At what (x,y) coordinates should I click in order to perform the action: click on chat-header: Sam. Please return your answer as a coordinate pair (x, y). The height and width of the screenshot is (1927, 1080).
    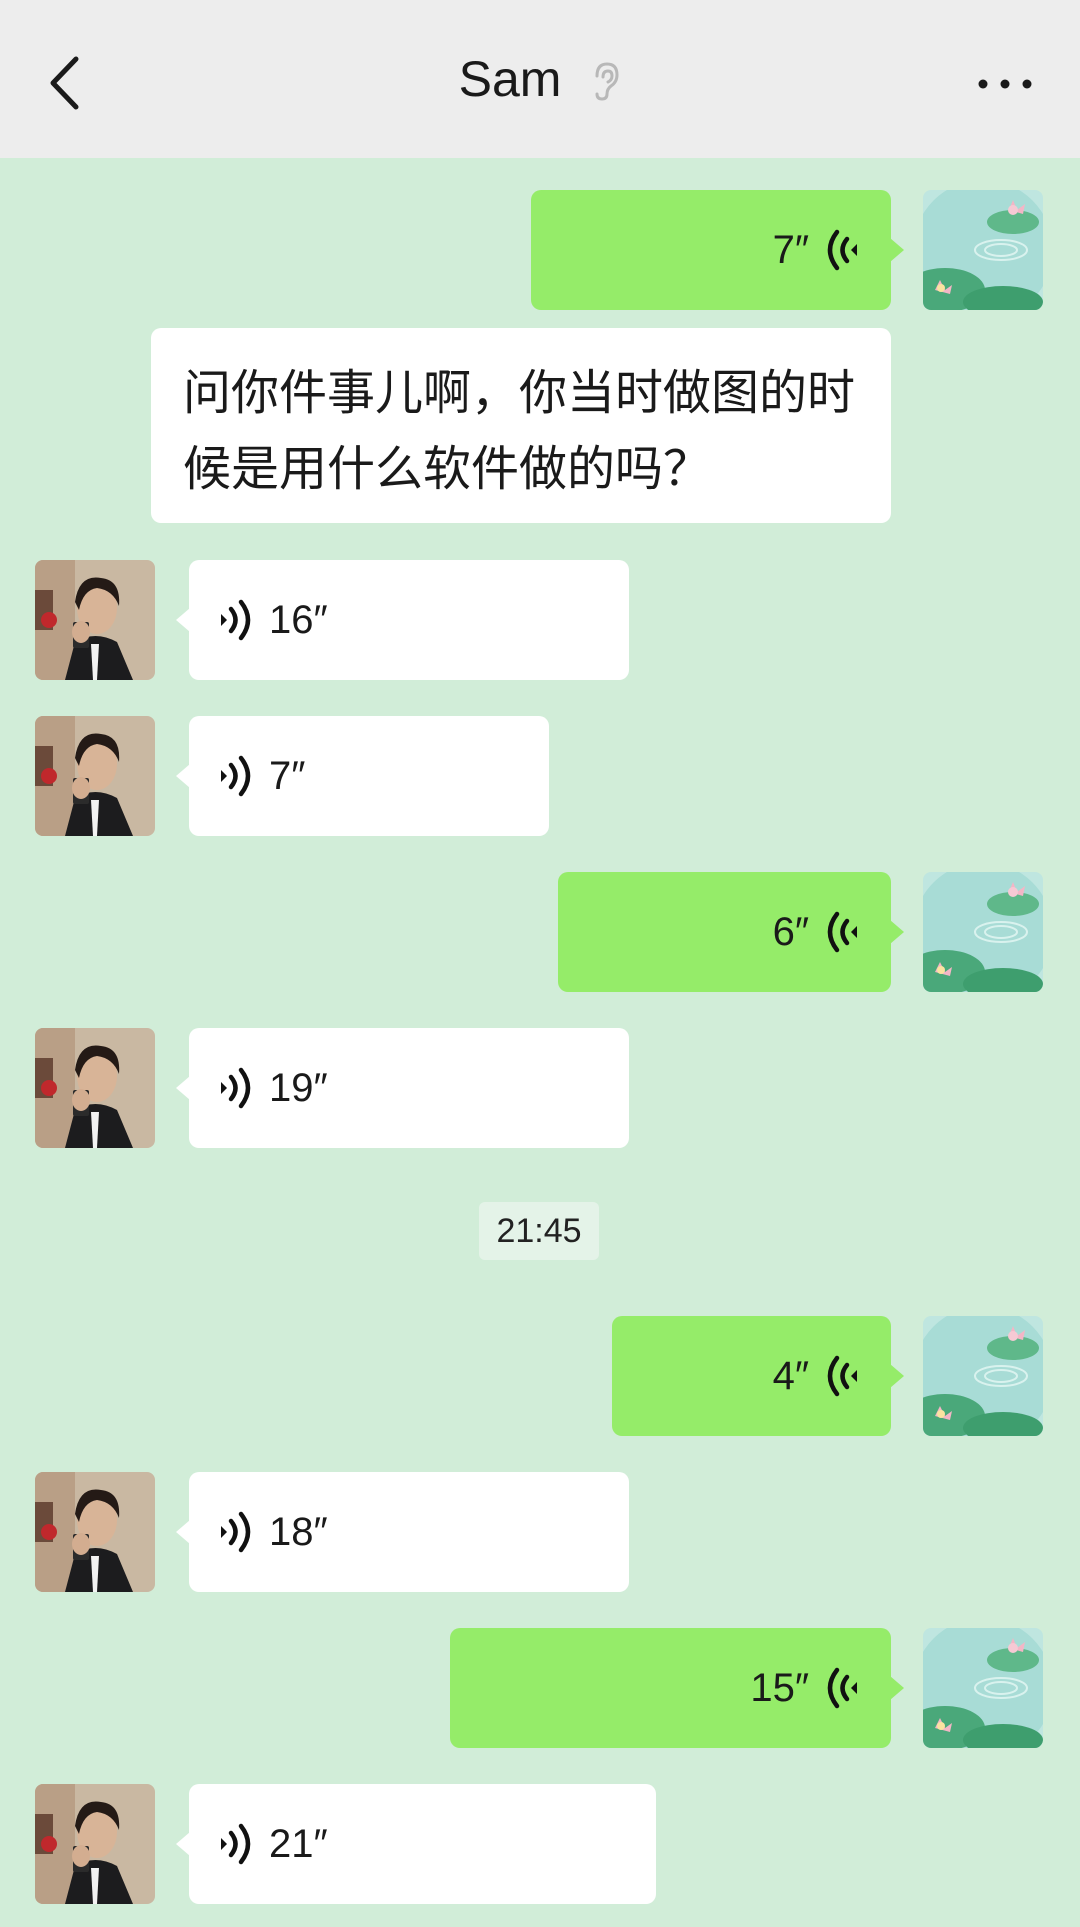
    Looking at the image, I should click on (540, 79).